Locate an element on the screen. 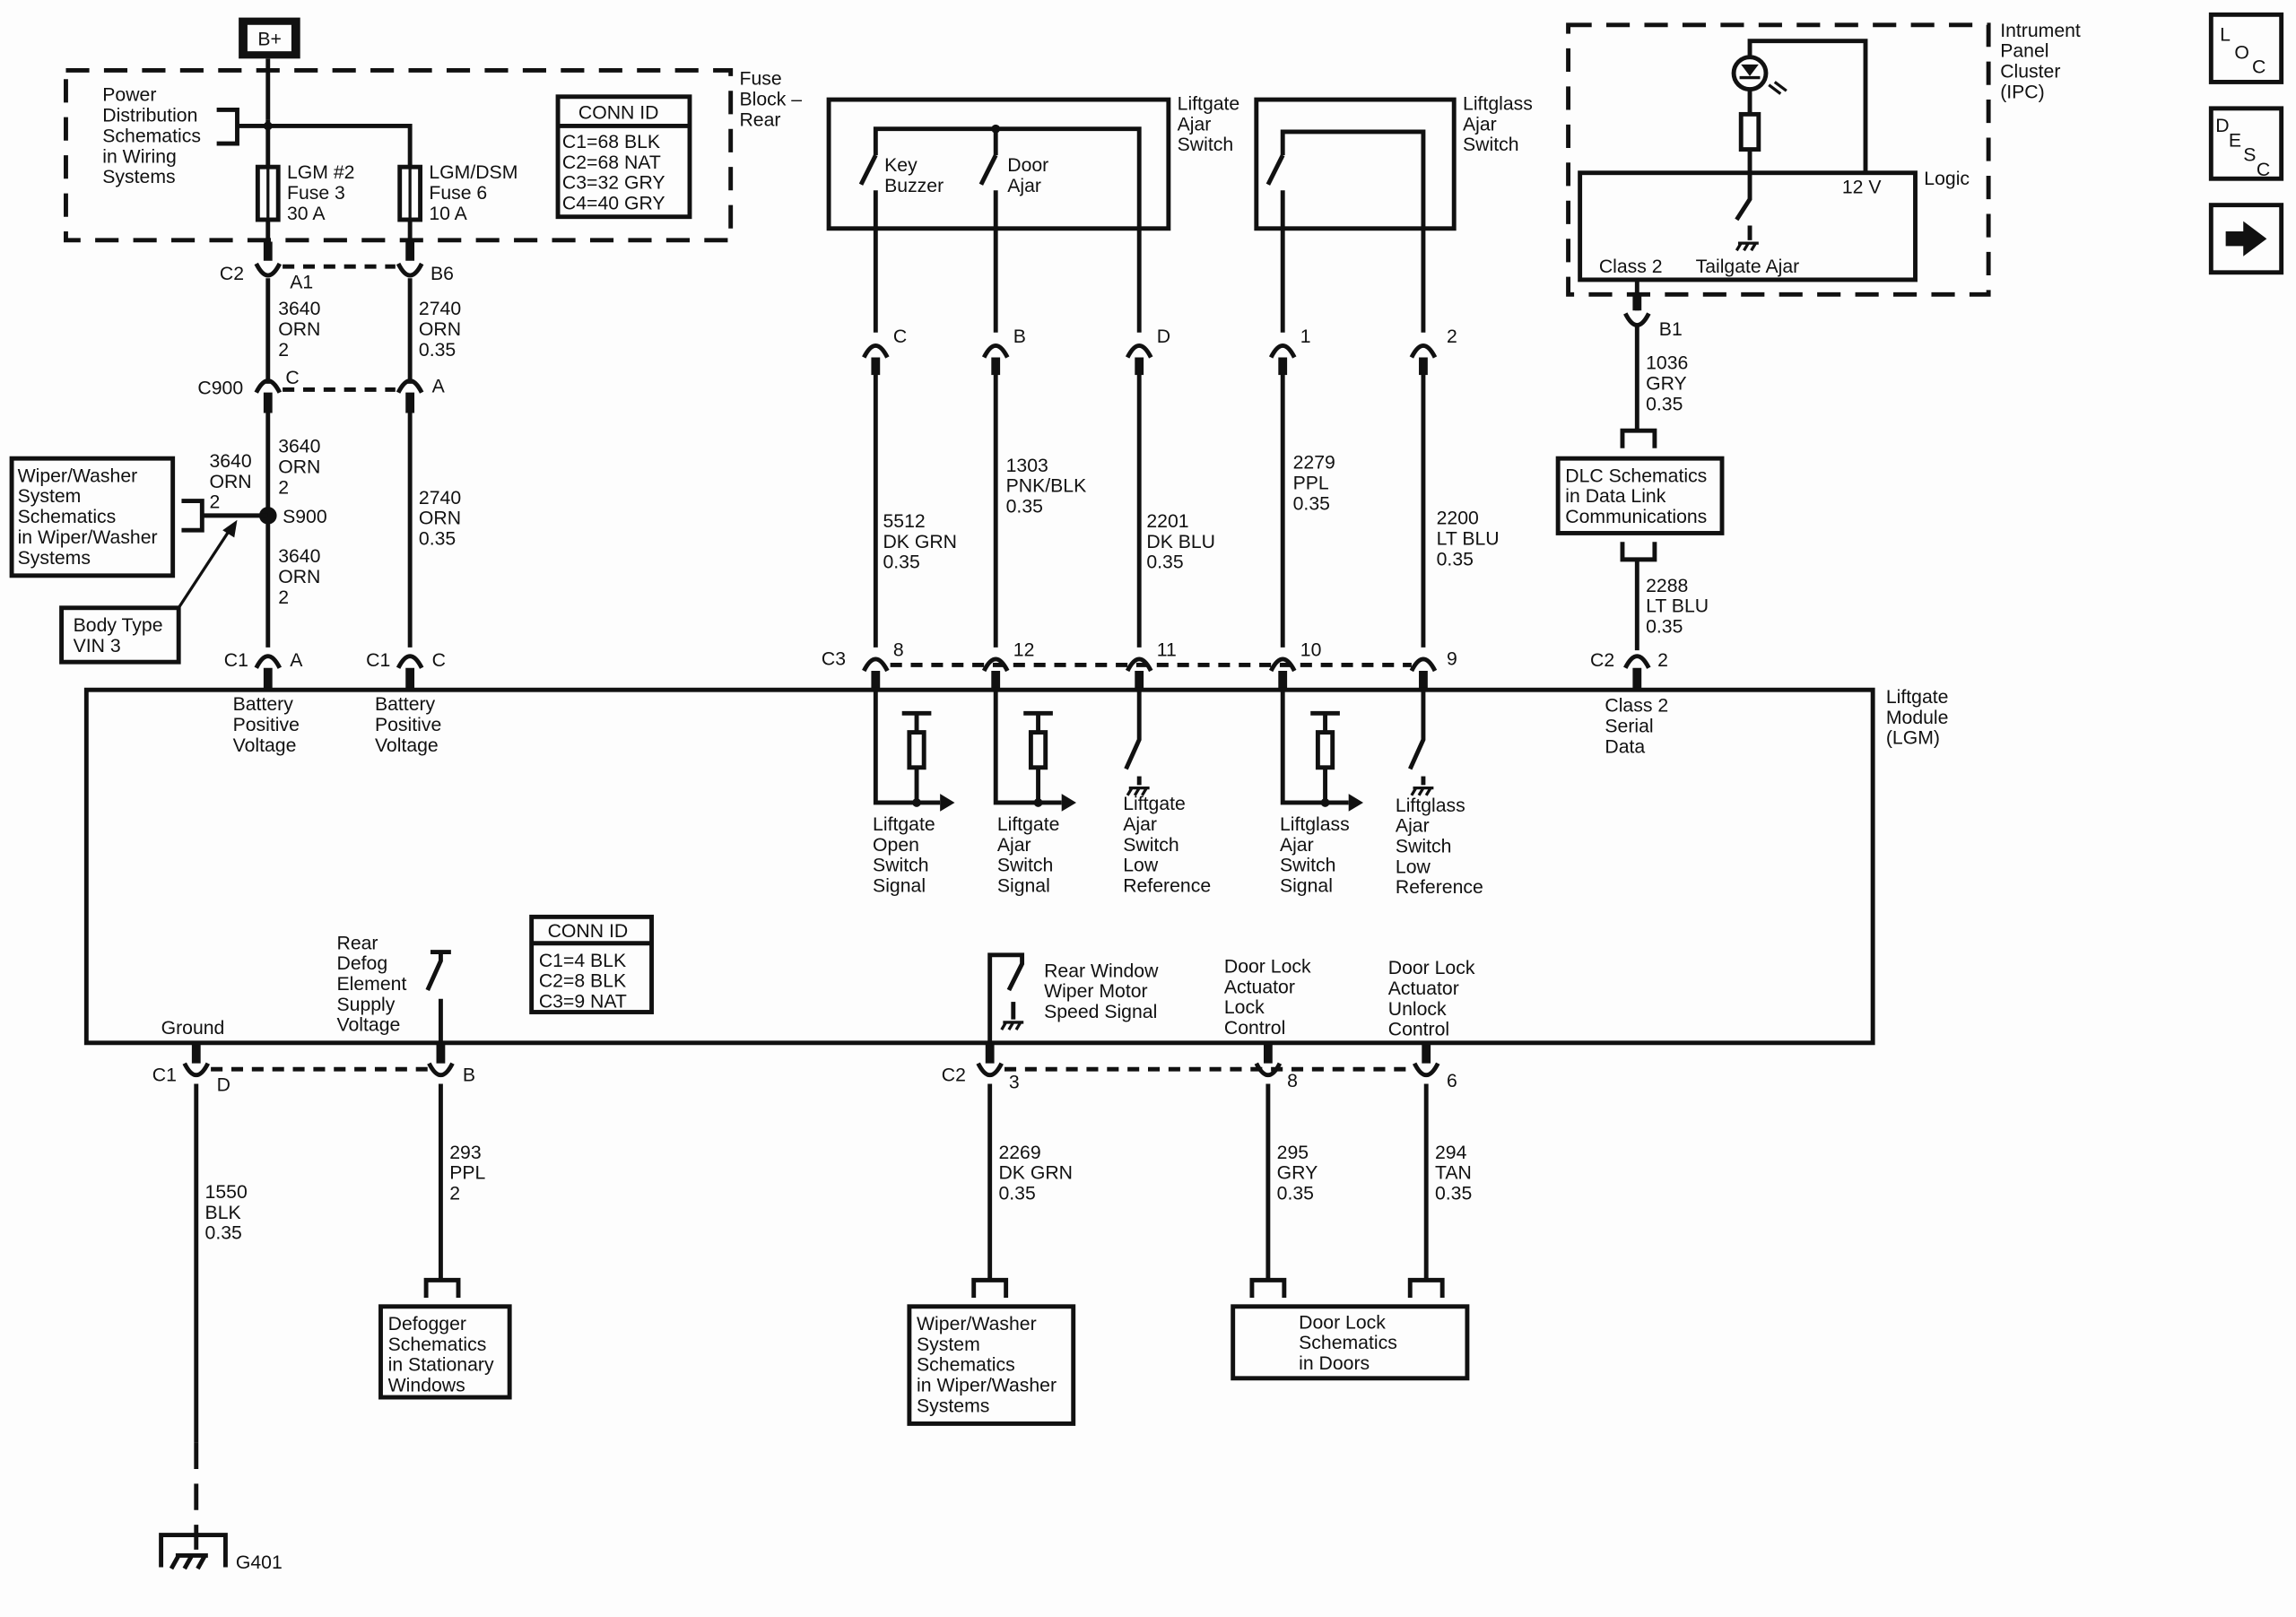  svg-text: LGM/DSM is located at coordinates (473, 172).